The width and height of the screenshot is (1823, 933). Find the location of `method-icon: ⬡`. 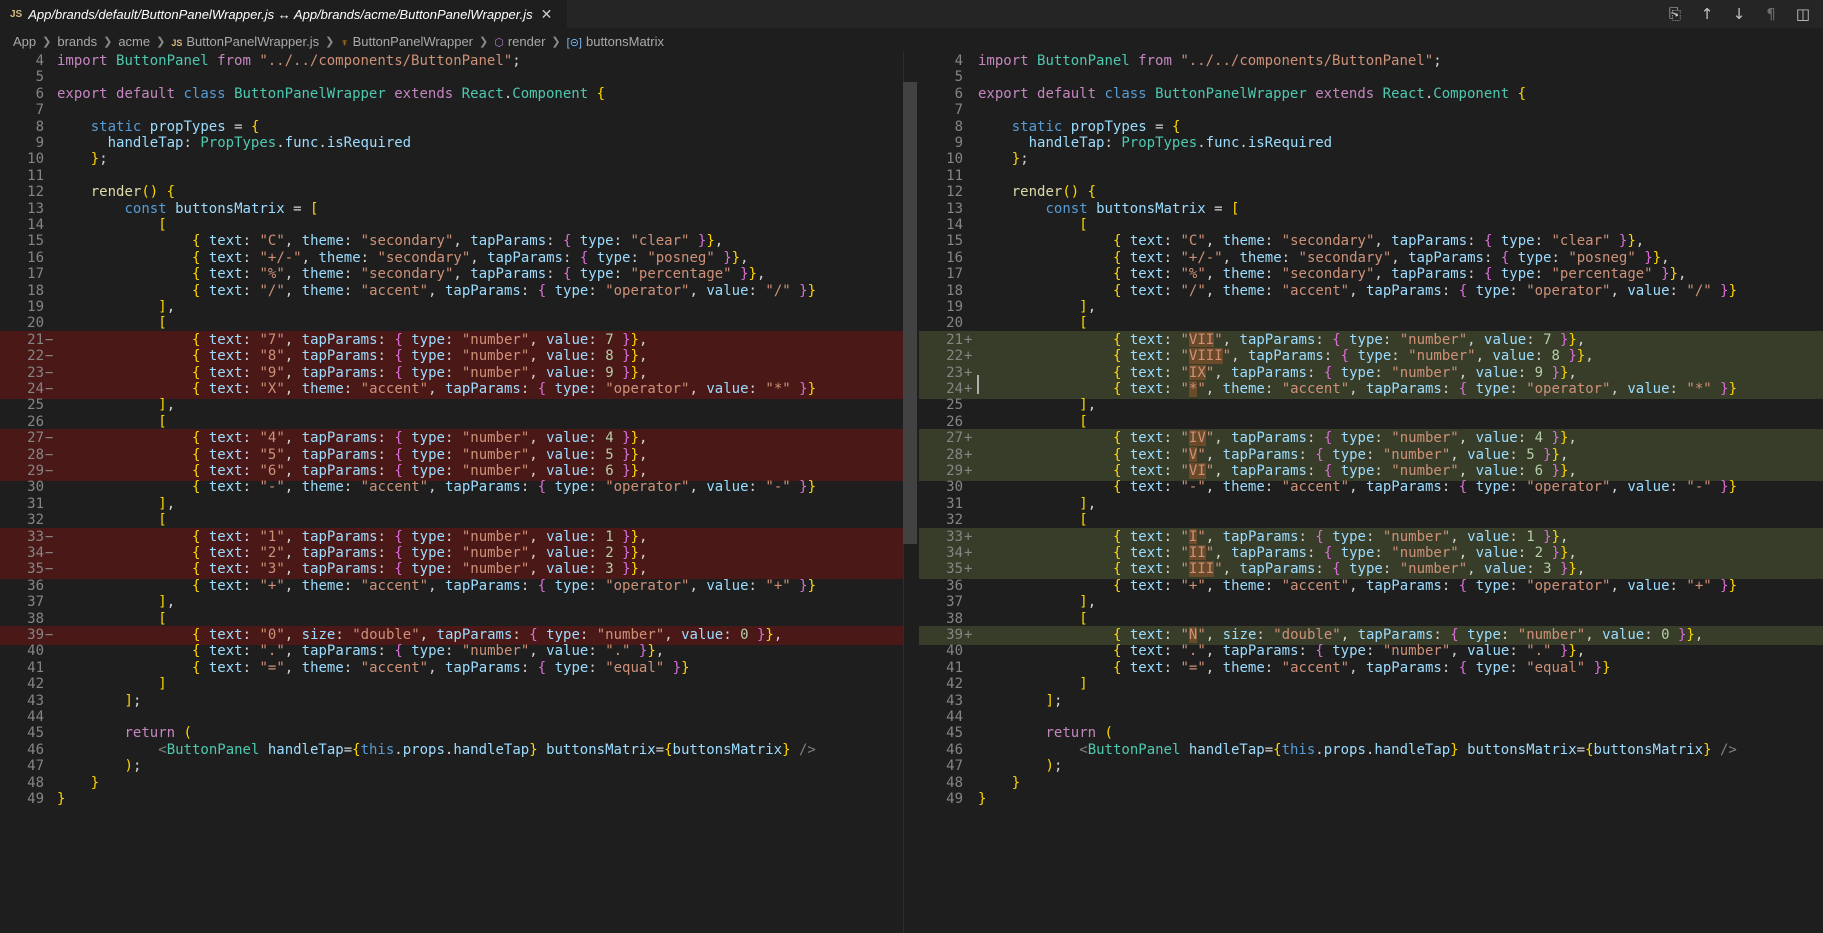

method-icon: ⬡ is located at coordinates (499, 42).